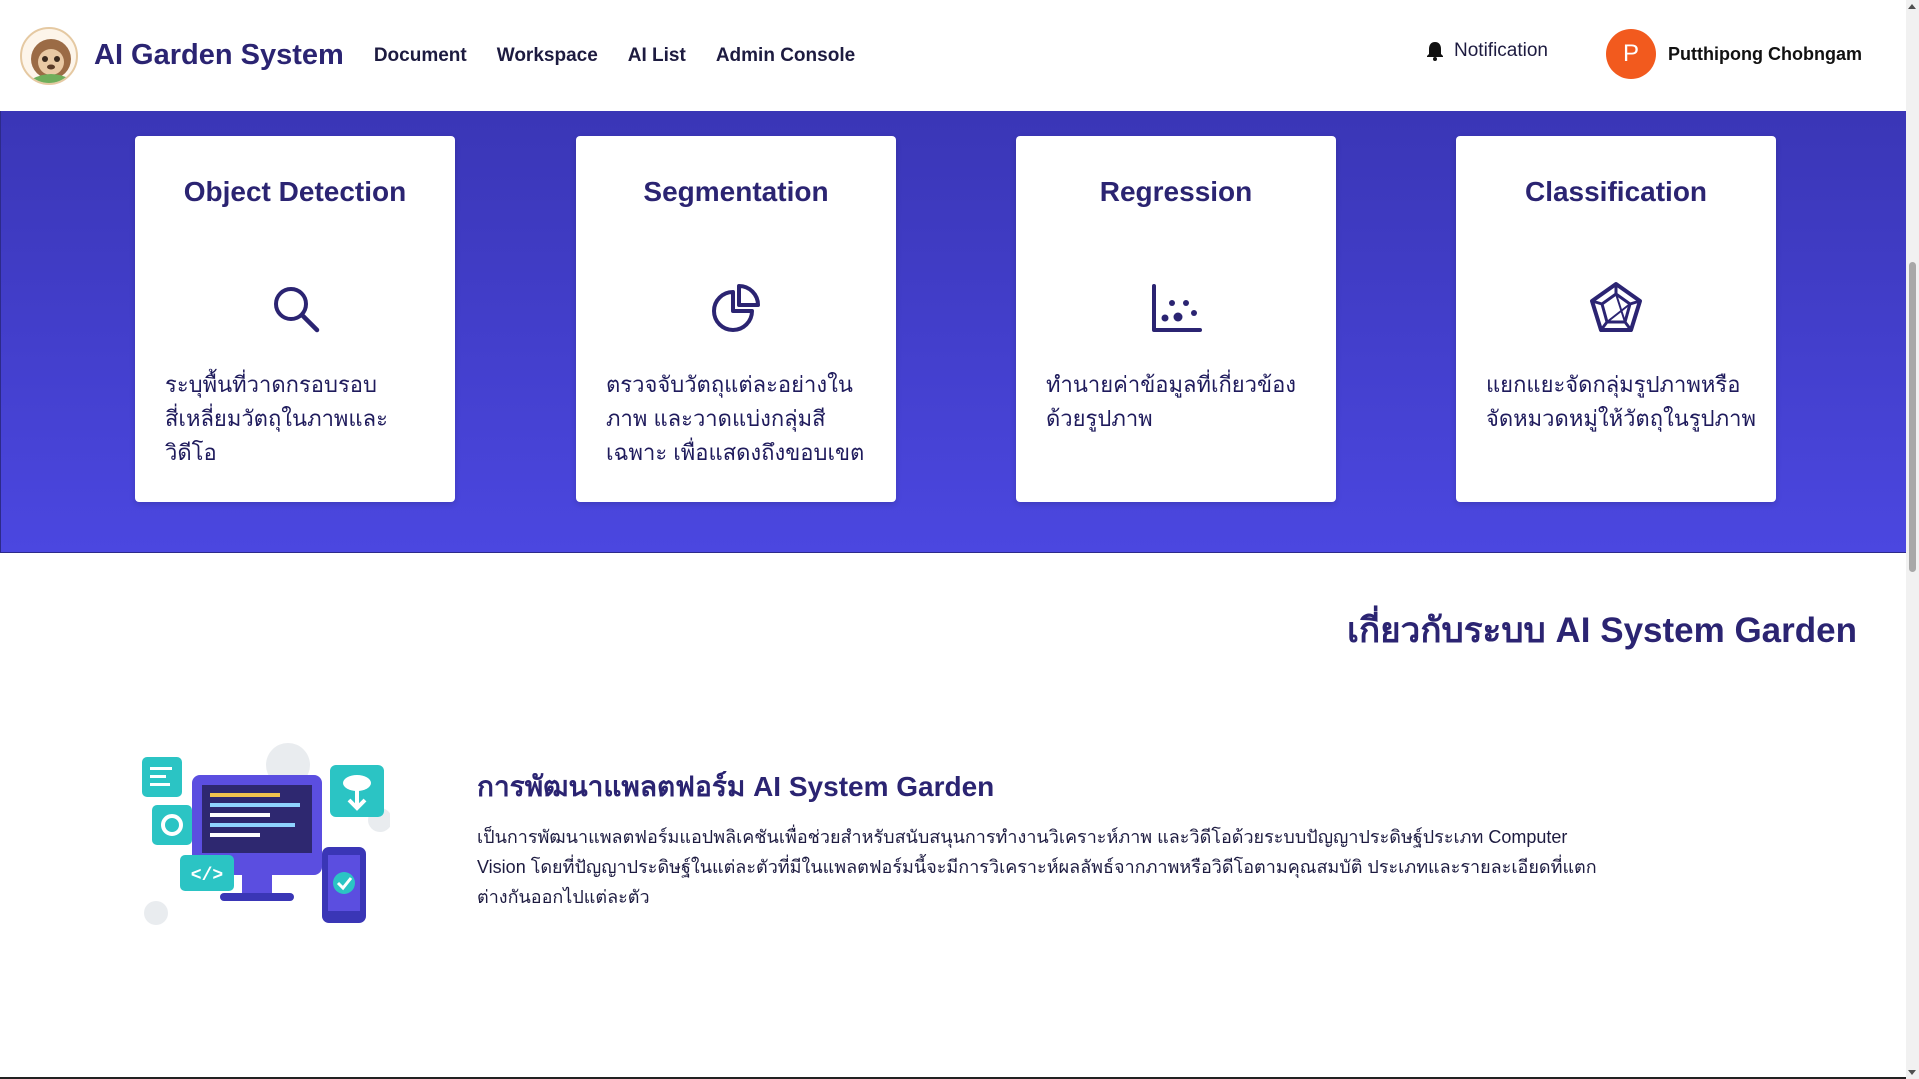 This screenshot has height=1079, width=1919. Describe the element at coordinates (297, 310) in the screenshot. I see `magnifier-icon` at that location.